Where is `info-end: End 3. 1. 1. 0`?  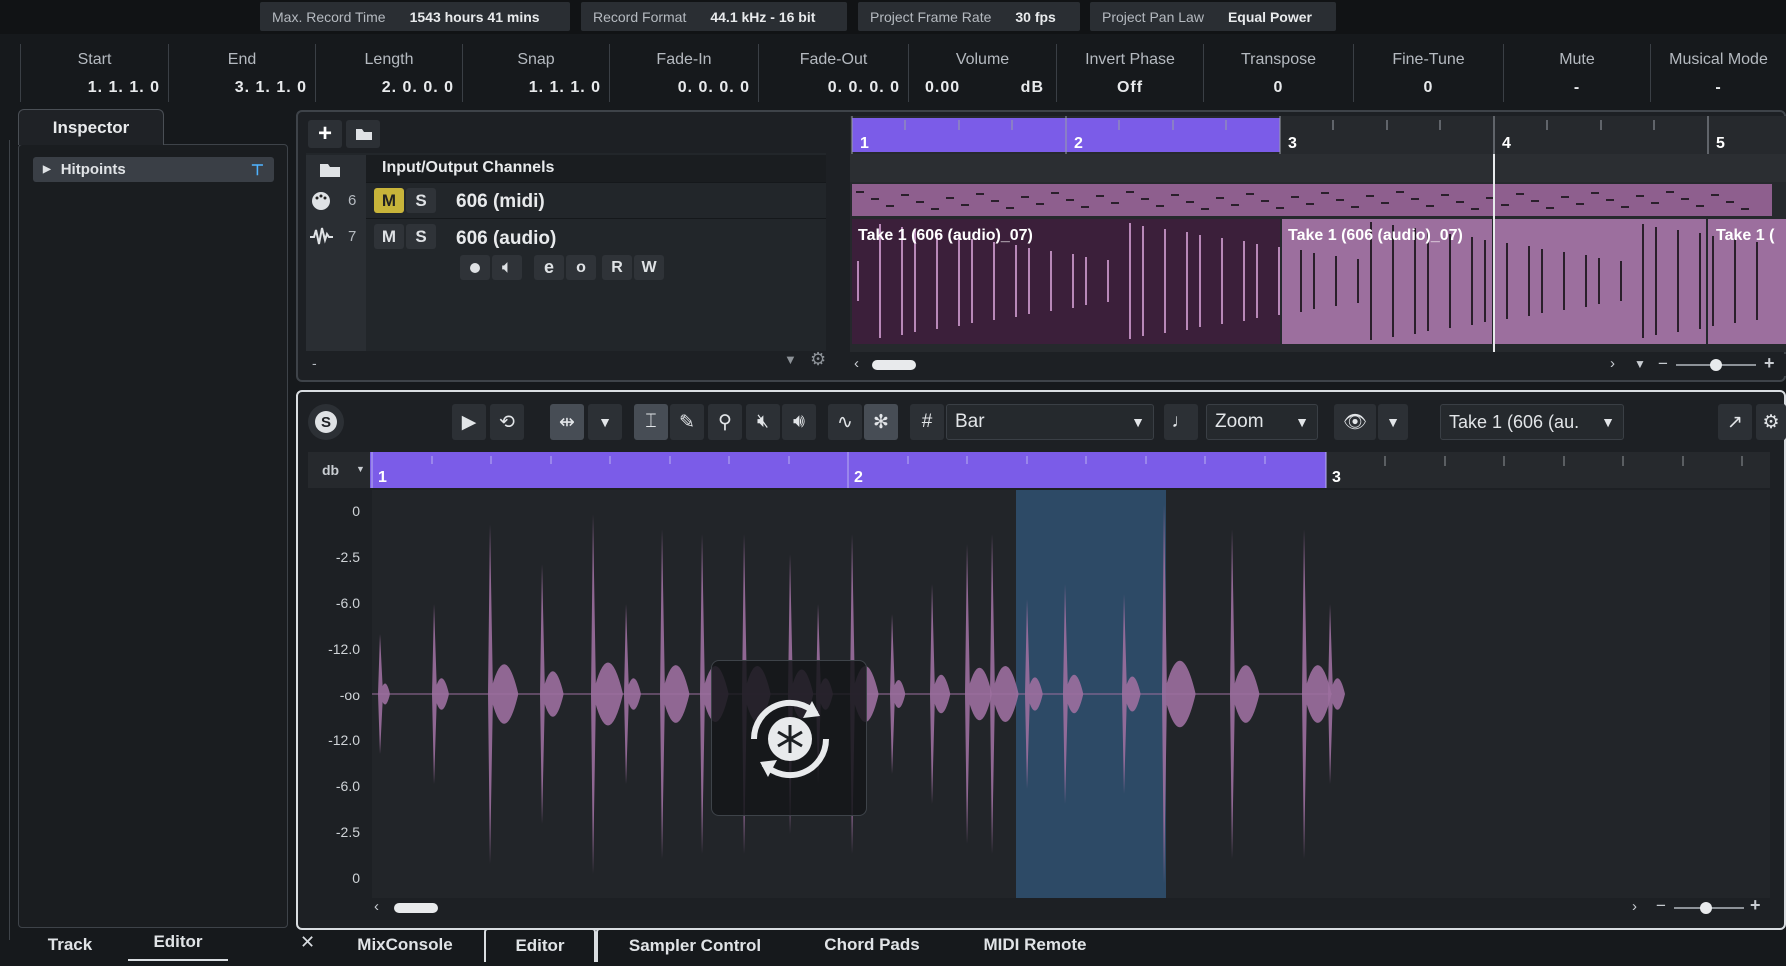
info-end: End 3. 1. 1. 0 is located at coordinates (242, 73).